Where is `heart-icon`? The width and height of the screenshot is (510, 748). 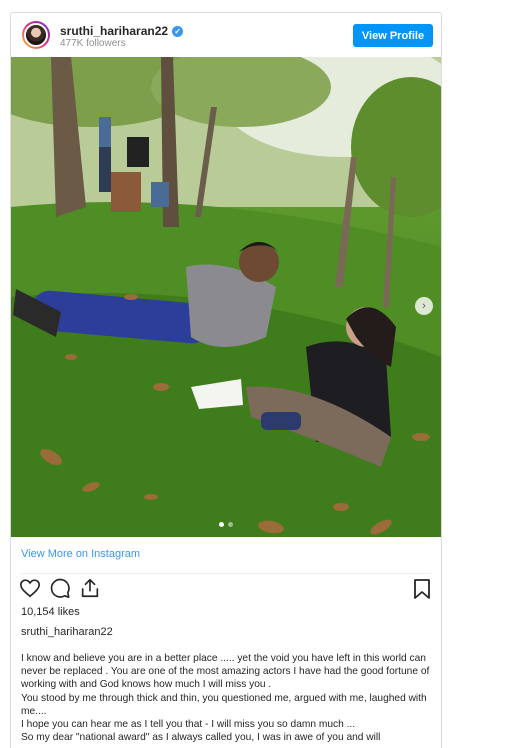 heart-icon is located at coordinates (30, 588).